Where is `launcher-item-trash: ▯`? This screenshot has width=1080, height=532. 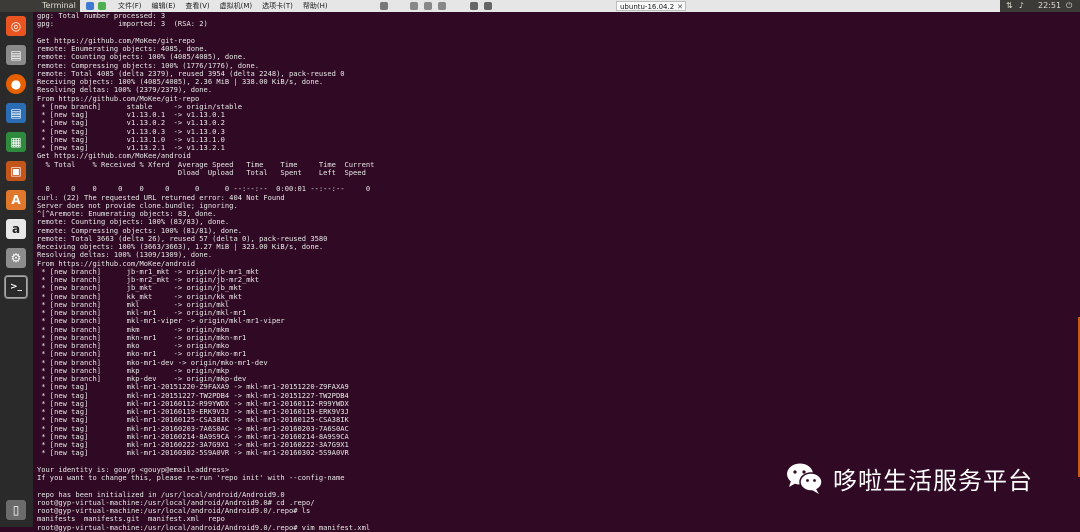
launcher-item-trash: ▯ is located at coordinates (16, 510).